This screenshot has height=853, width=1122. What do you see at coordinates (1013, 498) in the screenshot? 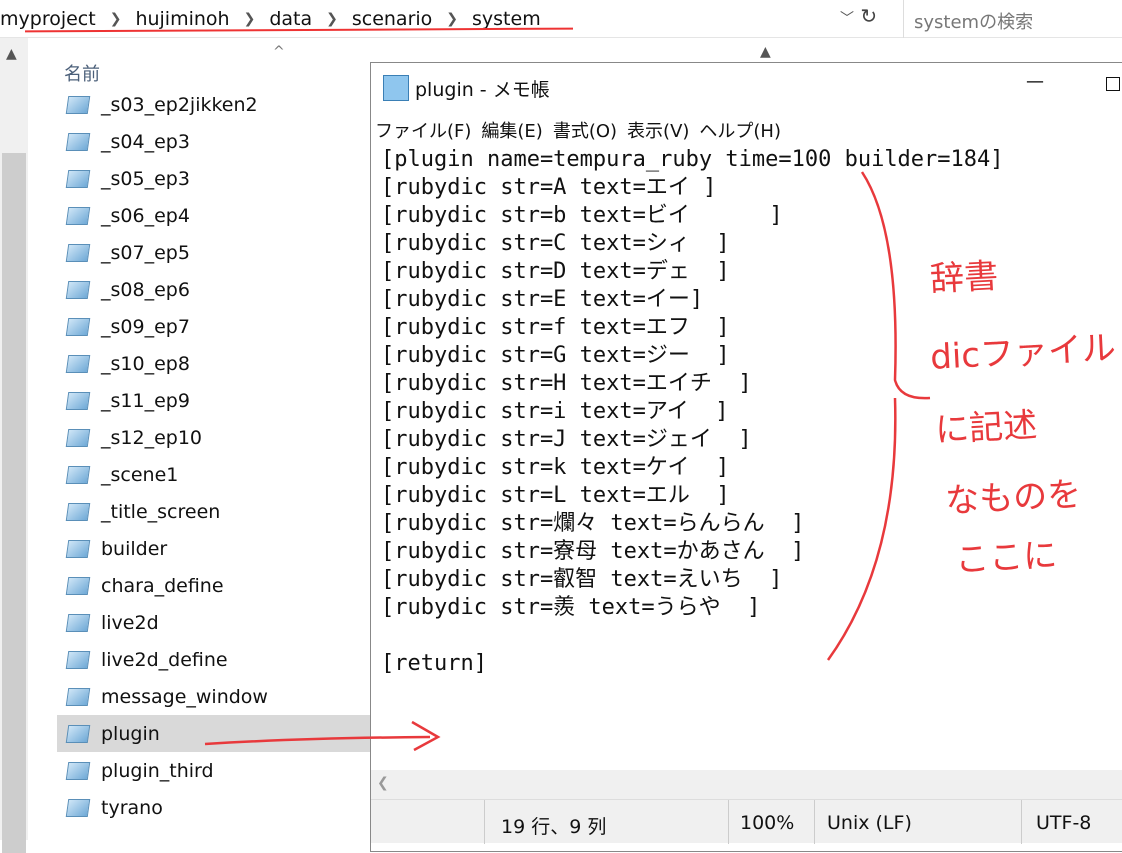
I see `annotation-text: なものを` at bounding box center [1013, 498].